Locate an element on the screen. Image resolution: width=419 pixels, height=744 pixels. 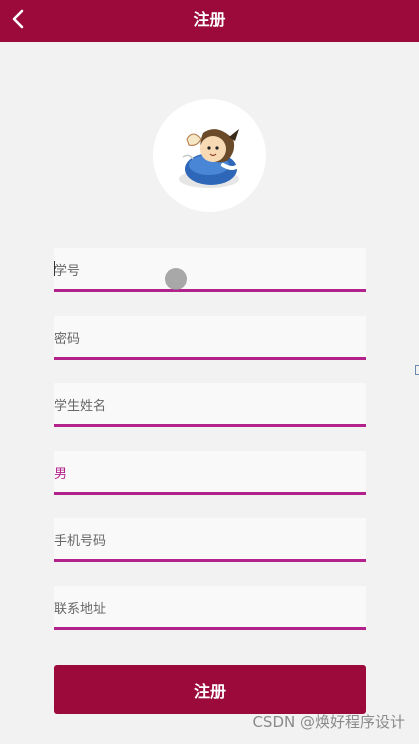
touch-indicator is located at coordinates (176, 279).